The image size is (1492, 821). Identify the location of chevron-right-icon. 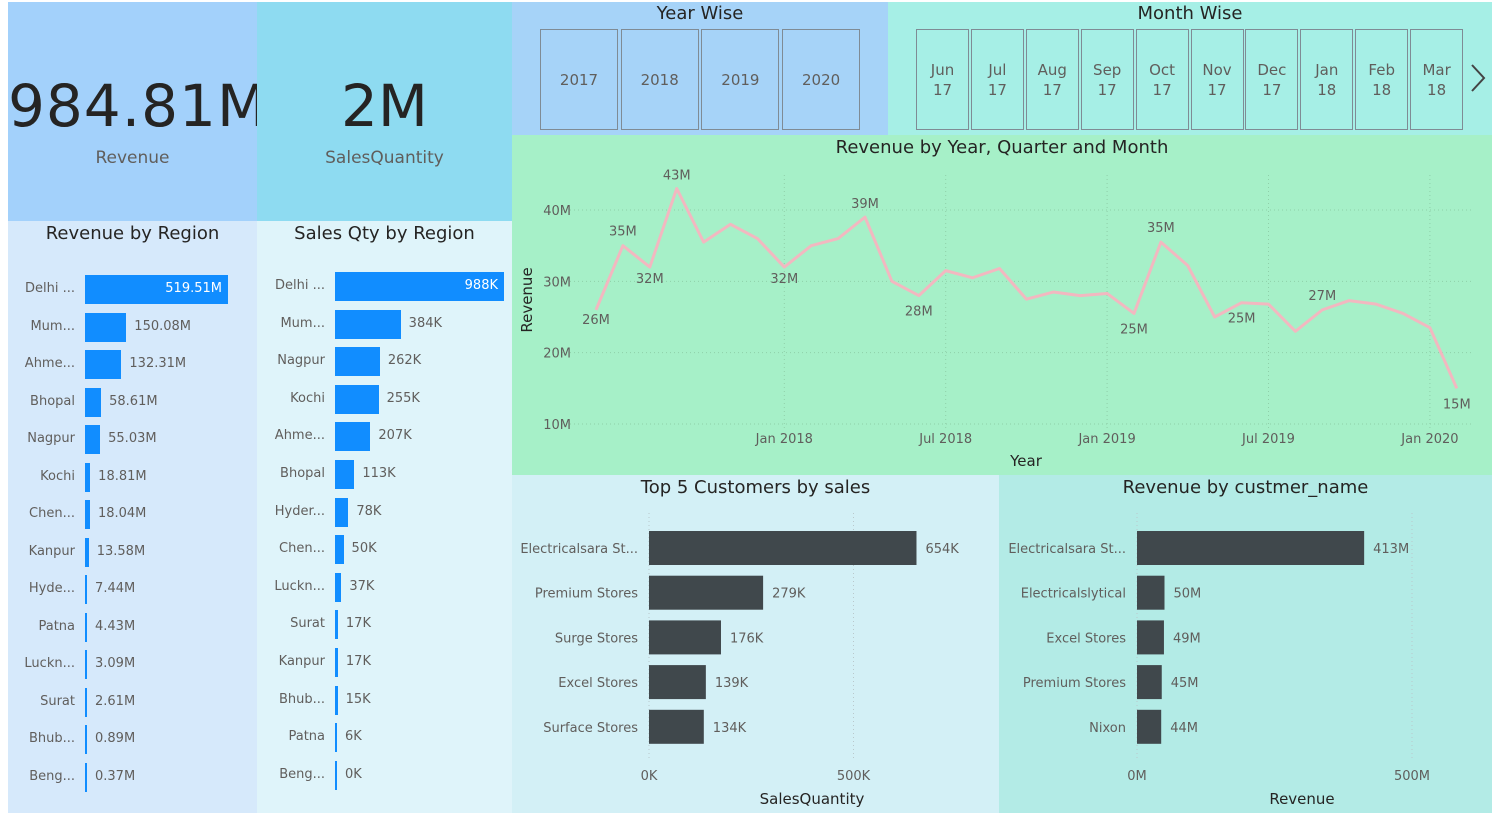
(1477, 78).